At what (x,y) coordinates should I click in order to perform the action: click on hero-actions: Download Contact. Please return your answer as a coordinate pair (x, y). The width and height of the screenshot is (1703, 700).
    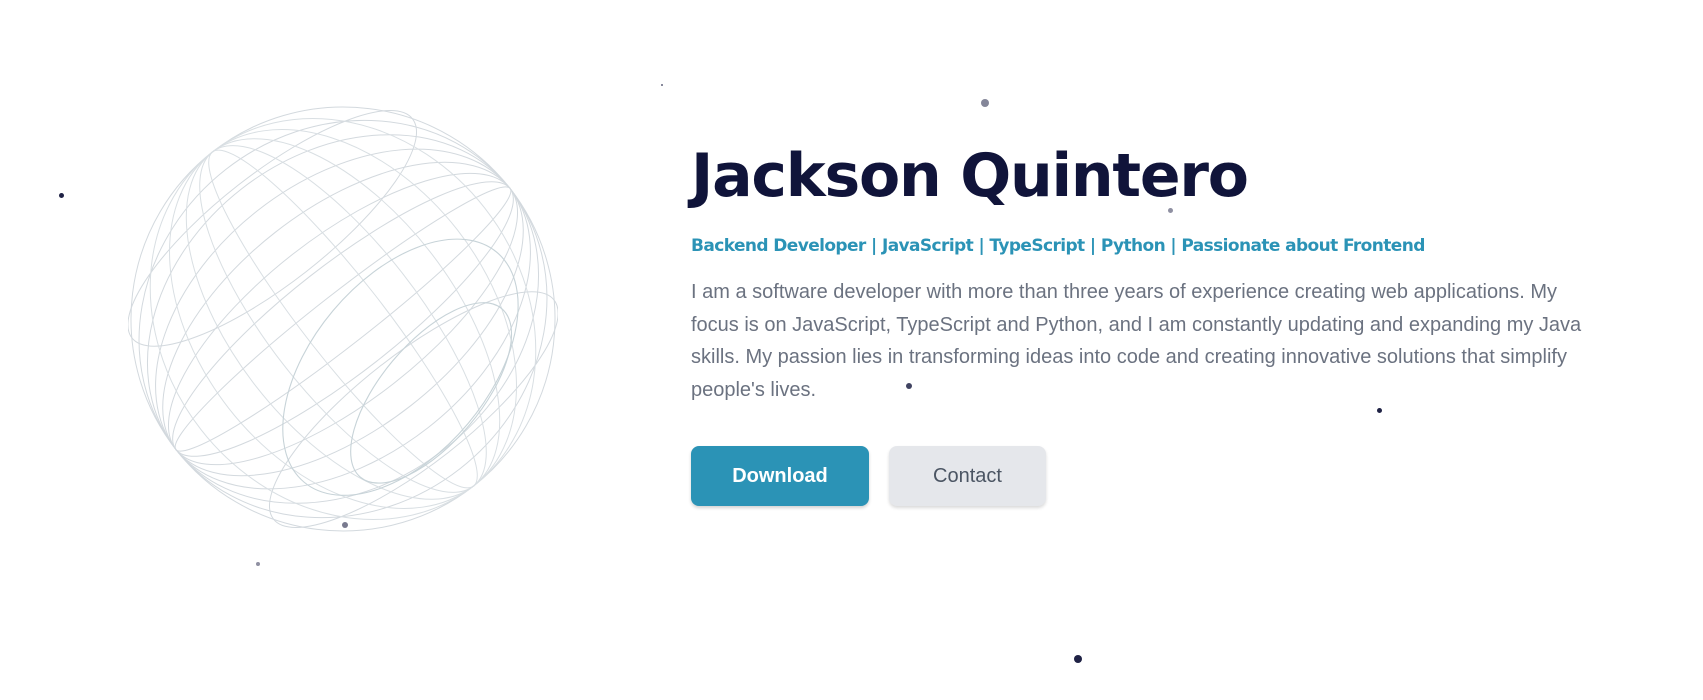
    Looking at the image, I should click on (1156, 476).